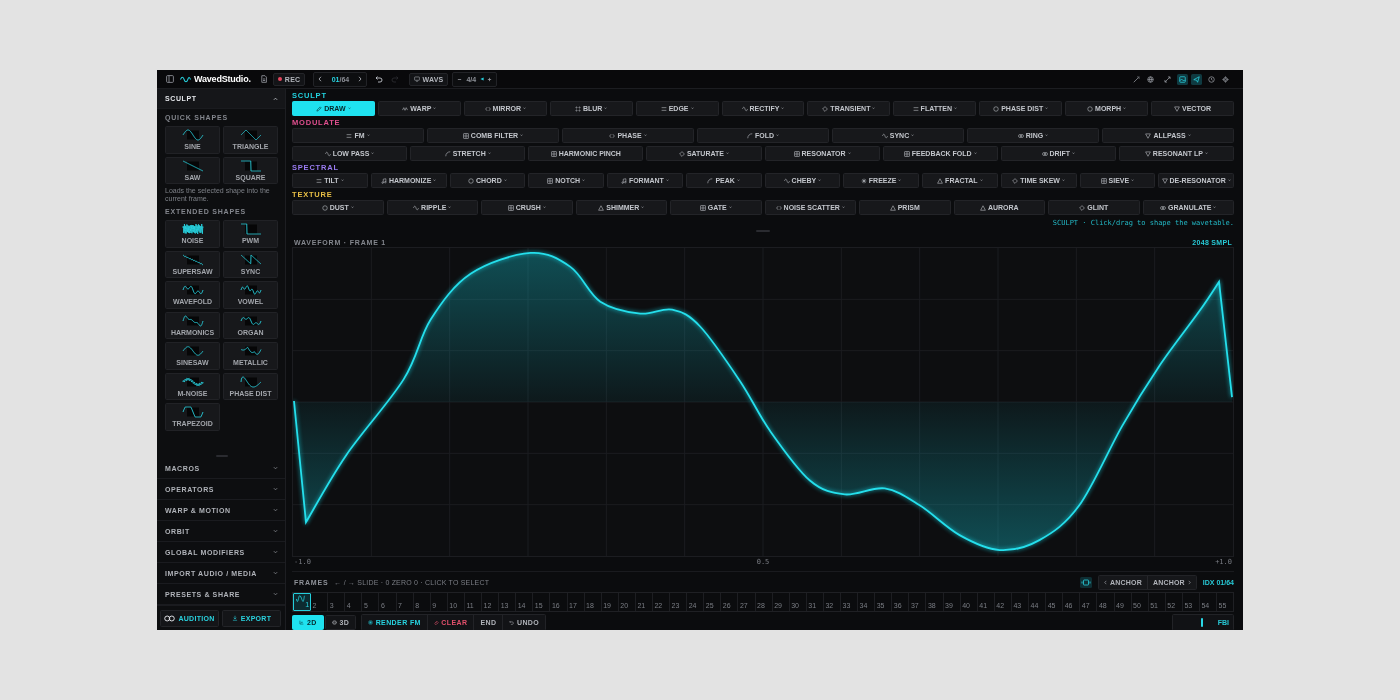 This screenshot has height=700, width=1400. What do you see at coordinates (300, 599) in the screenshot?
I see `waveform-thumbnail-icon` at bounding box center [300, 599].